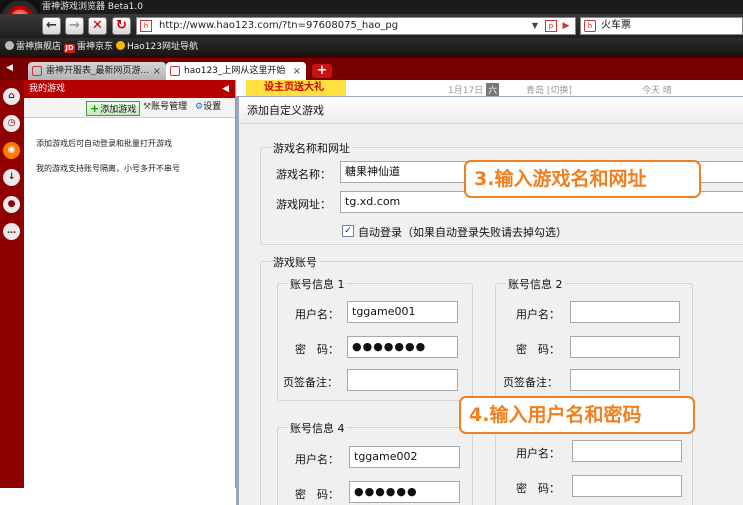 The image size is (743, 505). I want to click on panel-info-isolation: 我的游戏支持账号隔离，小号多开不串号, so click(108, 168).